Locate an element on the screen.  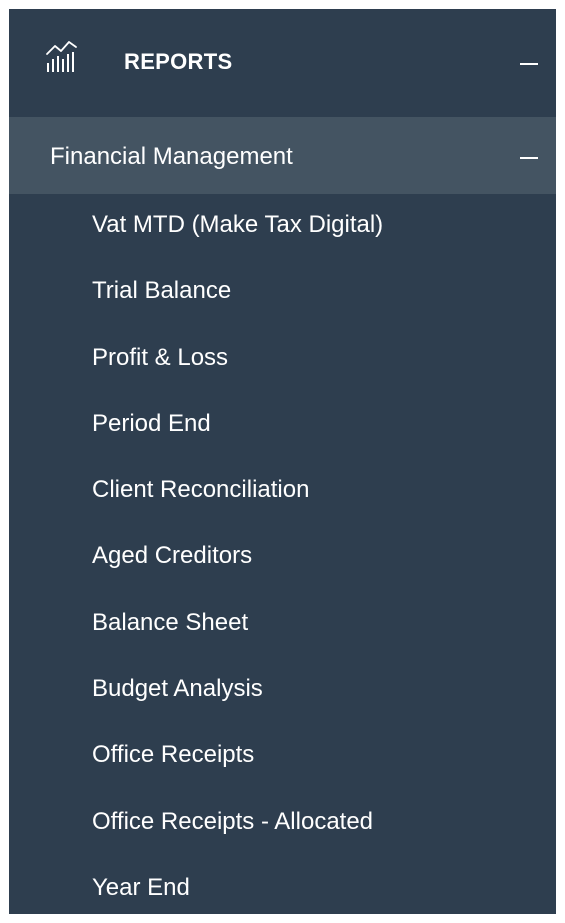
menu-item-client-reconciliation: Client Reconciliation is located at coordinates (282, 492).